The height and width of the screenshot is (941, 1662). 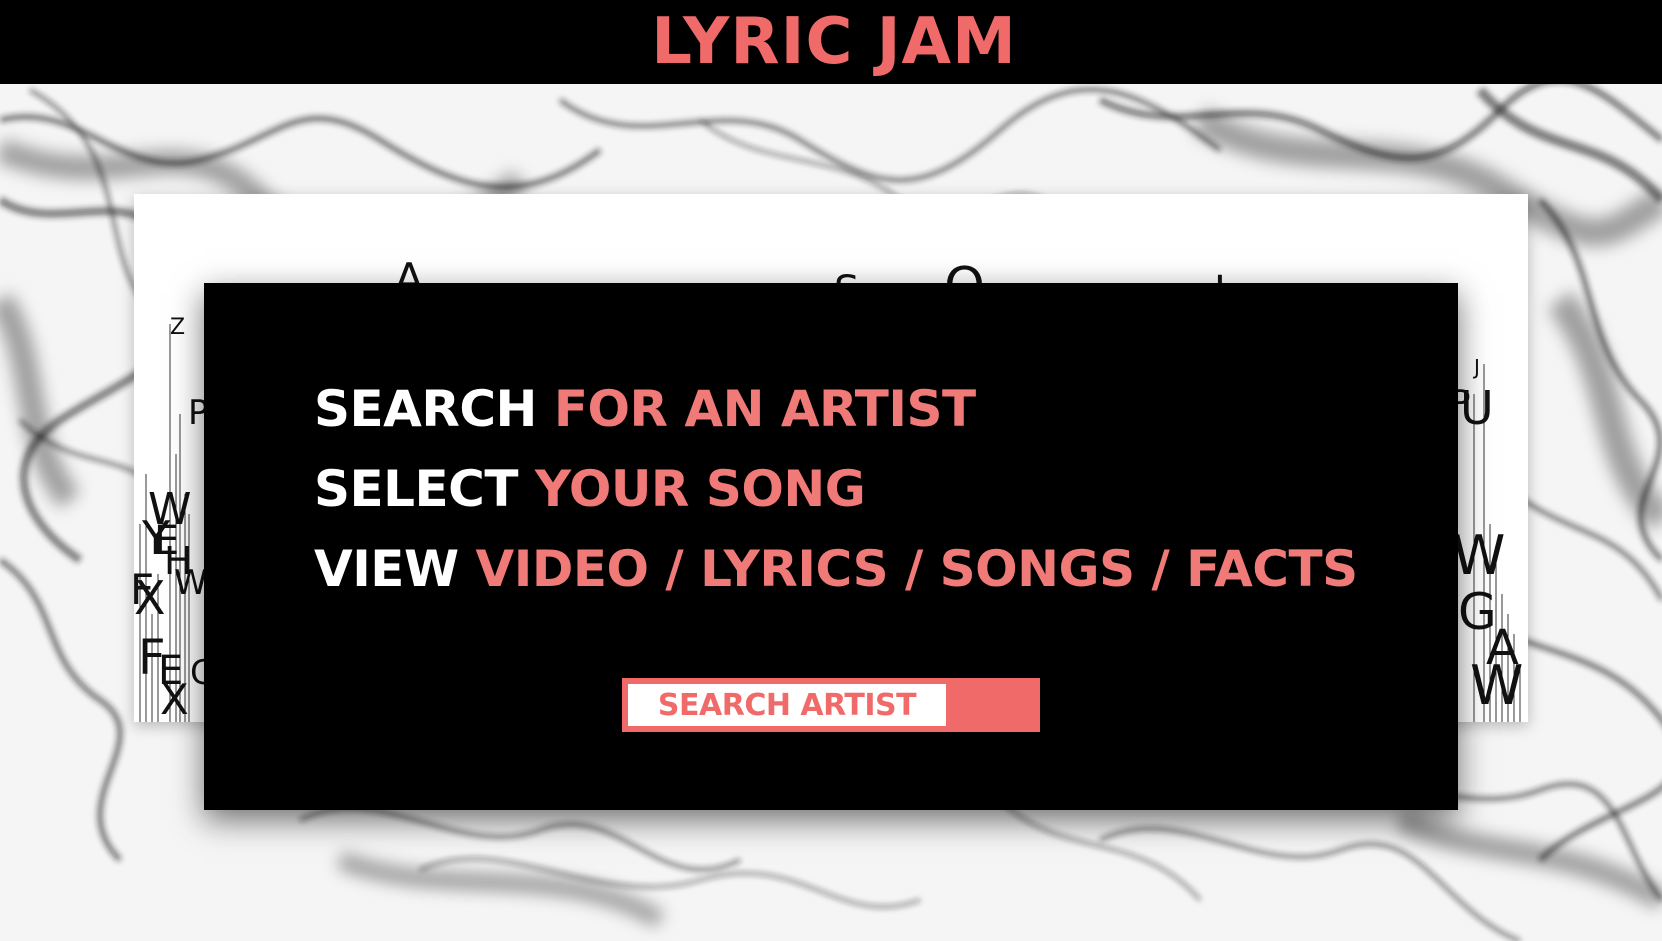 I want to click on instruction-search: SEARCH FOR AN ARTIST, so click(x=836, y=409).